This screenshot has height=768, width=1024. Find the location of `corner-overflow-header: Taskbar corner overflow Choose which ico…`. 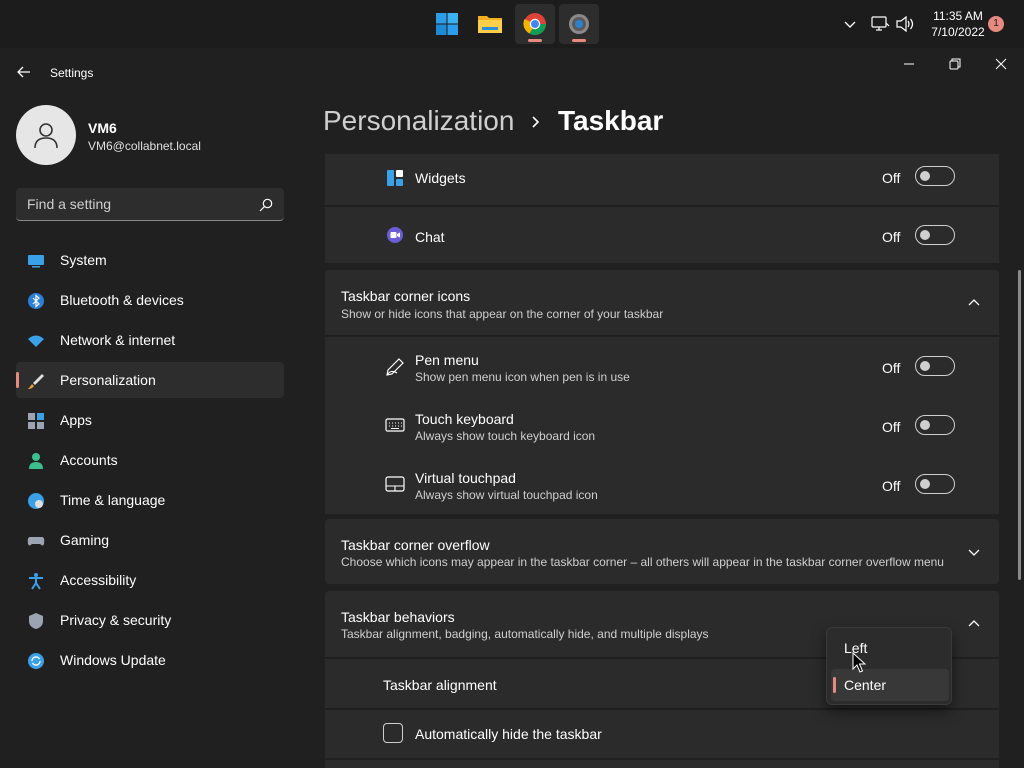

corner-overflow-header: Taskbar corner overflow Choose which ico… is located at coordinates (662, 551).